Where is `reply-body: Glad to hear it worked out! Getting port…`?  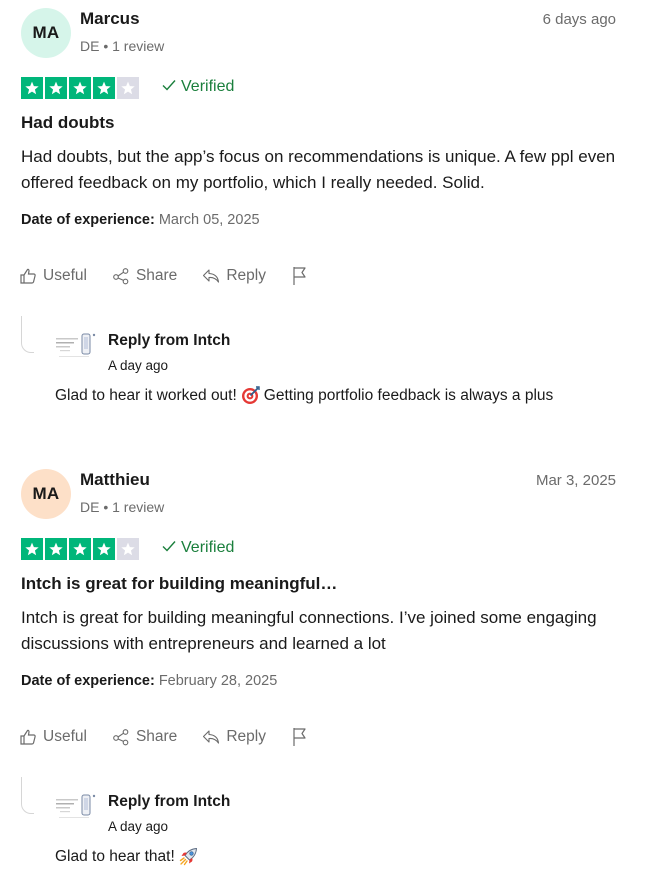 reply-body: Glad to hear it worked out! Getting port… is located at coordinates (304, 395).